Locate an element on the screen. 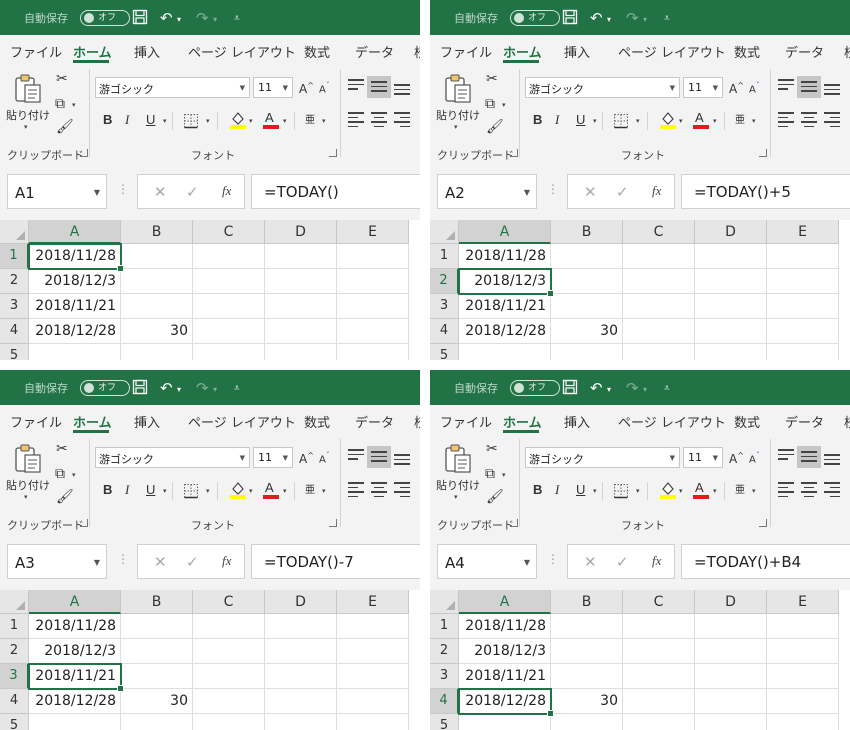  cell-d1 is located at coordinates (731, 256).